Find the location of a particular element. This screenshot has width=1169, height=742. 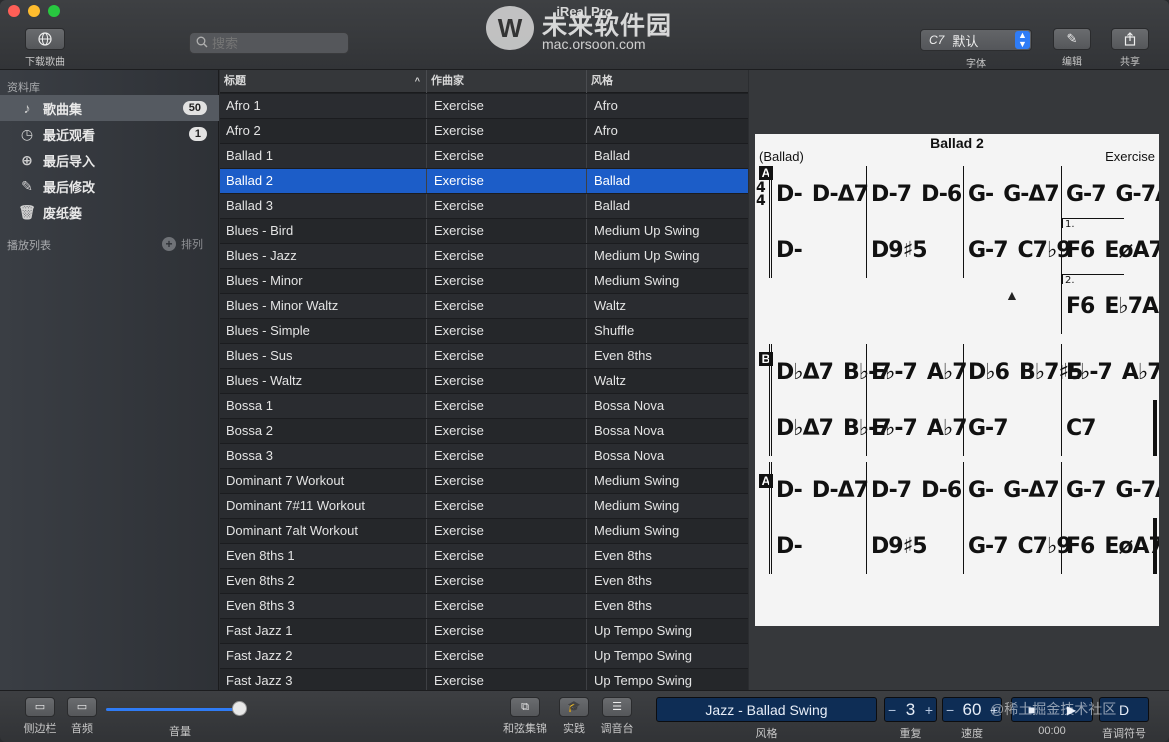

sidebar-item-trash: 🗑 废纸篓 is located at coordinates (109, 212).